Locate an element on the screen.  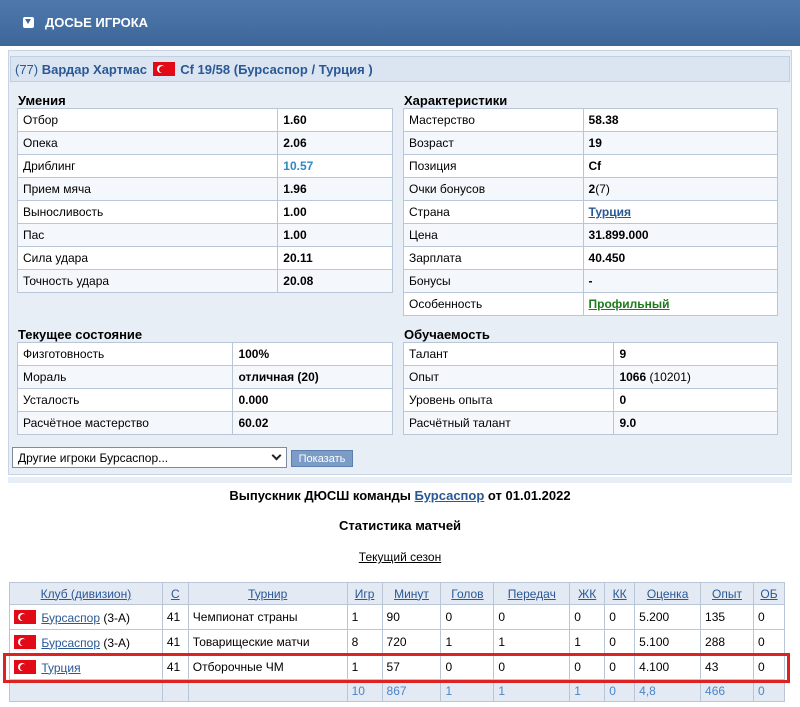
player-club-link: Бурсаспор is located at coordinates (273, 69).